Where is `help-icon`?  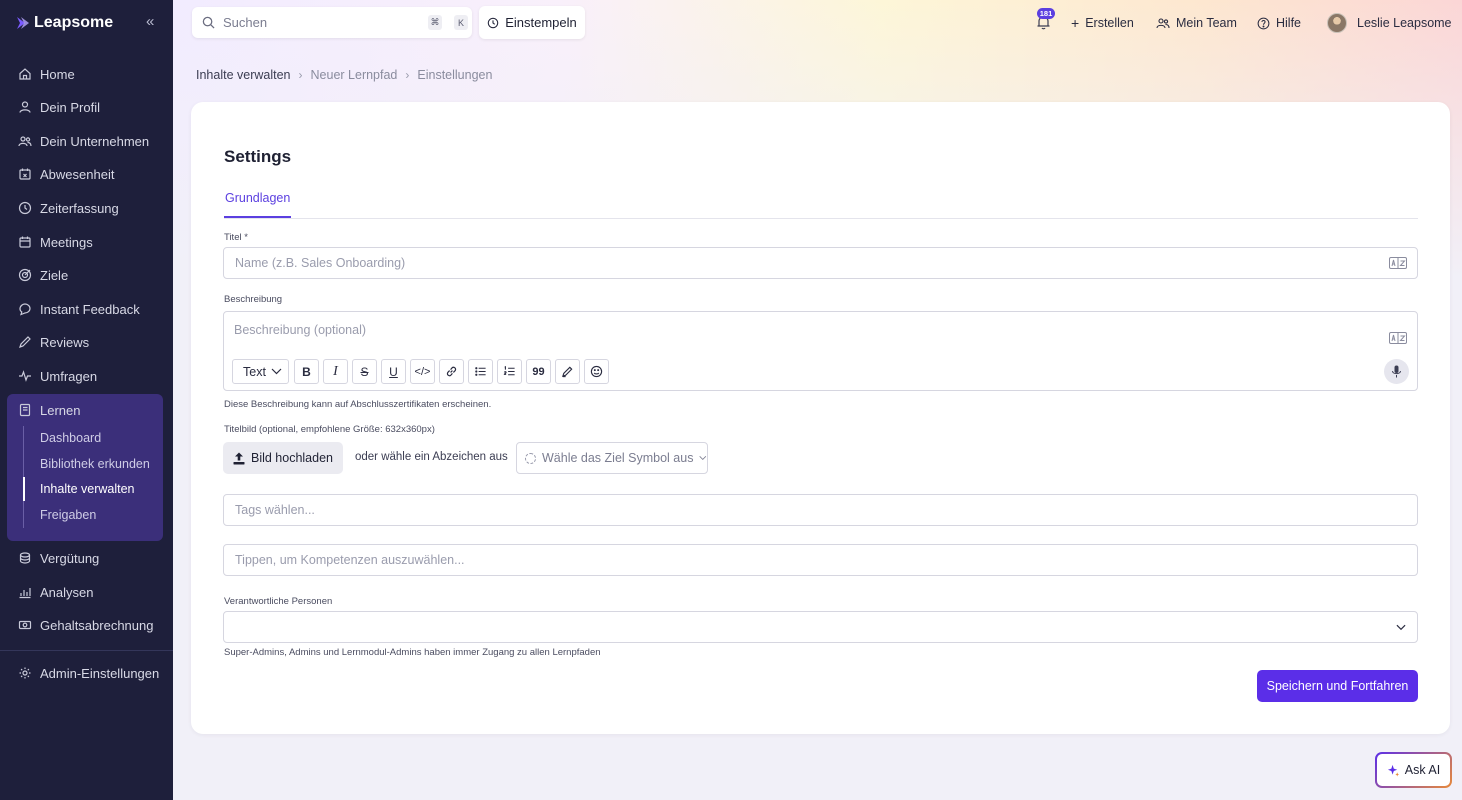 help-icon is located at coordinates (1263, 23).